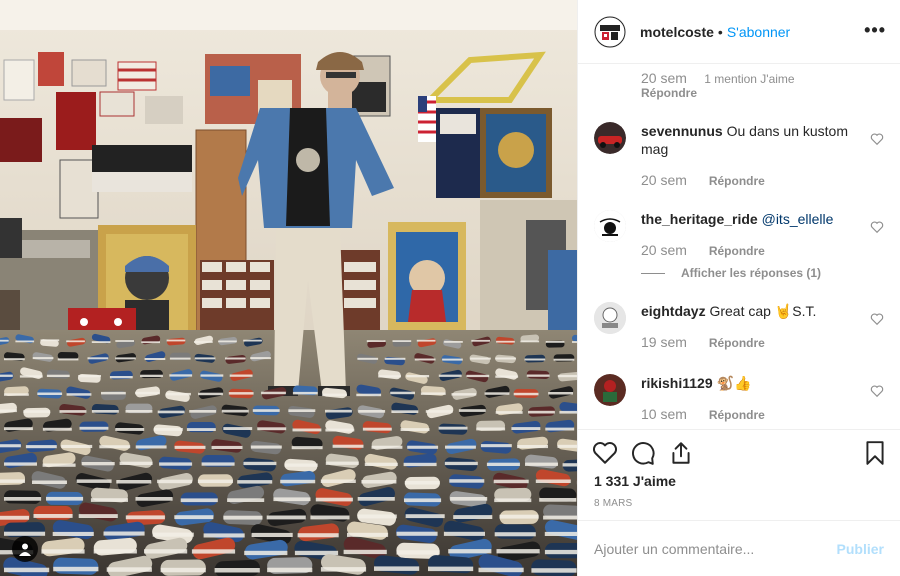 The height and width of the screenshot is (576, 900). Describe the element at coordinates (610, 138) in the screenshot. I see `red-car-avatar` at that location.